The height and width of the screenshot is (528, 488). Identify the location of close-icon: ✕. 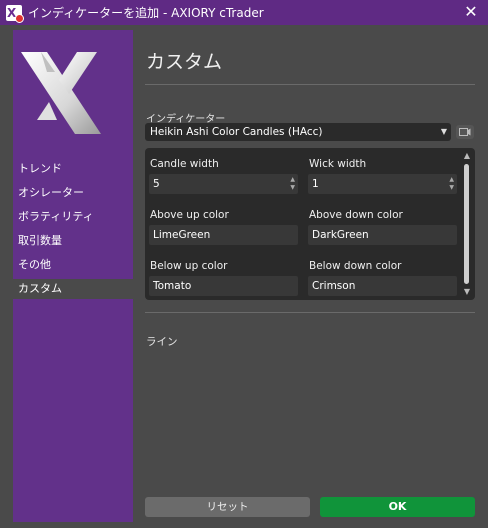
(471, 12).